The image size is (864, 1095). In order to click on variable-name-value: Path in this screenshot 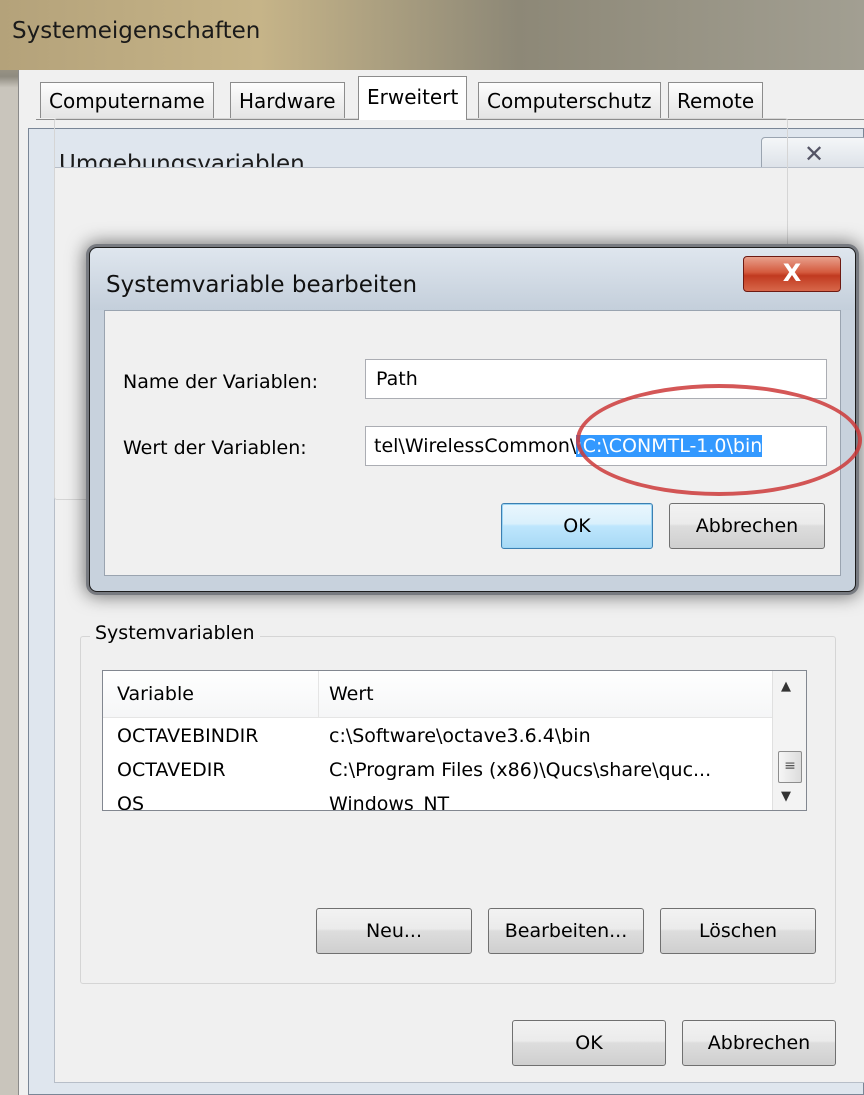, I will do `click(397, 379)`.